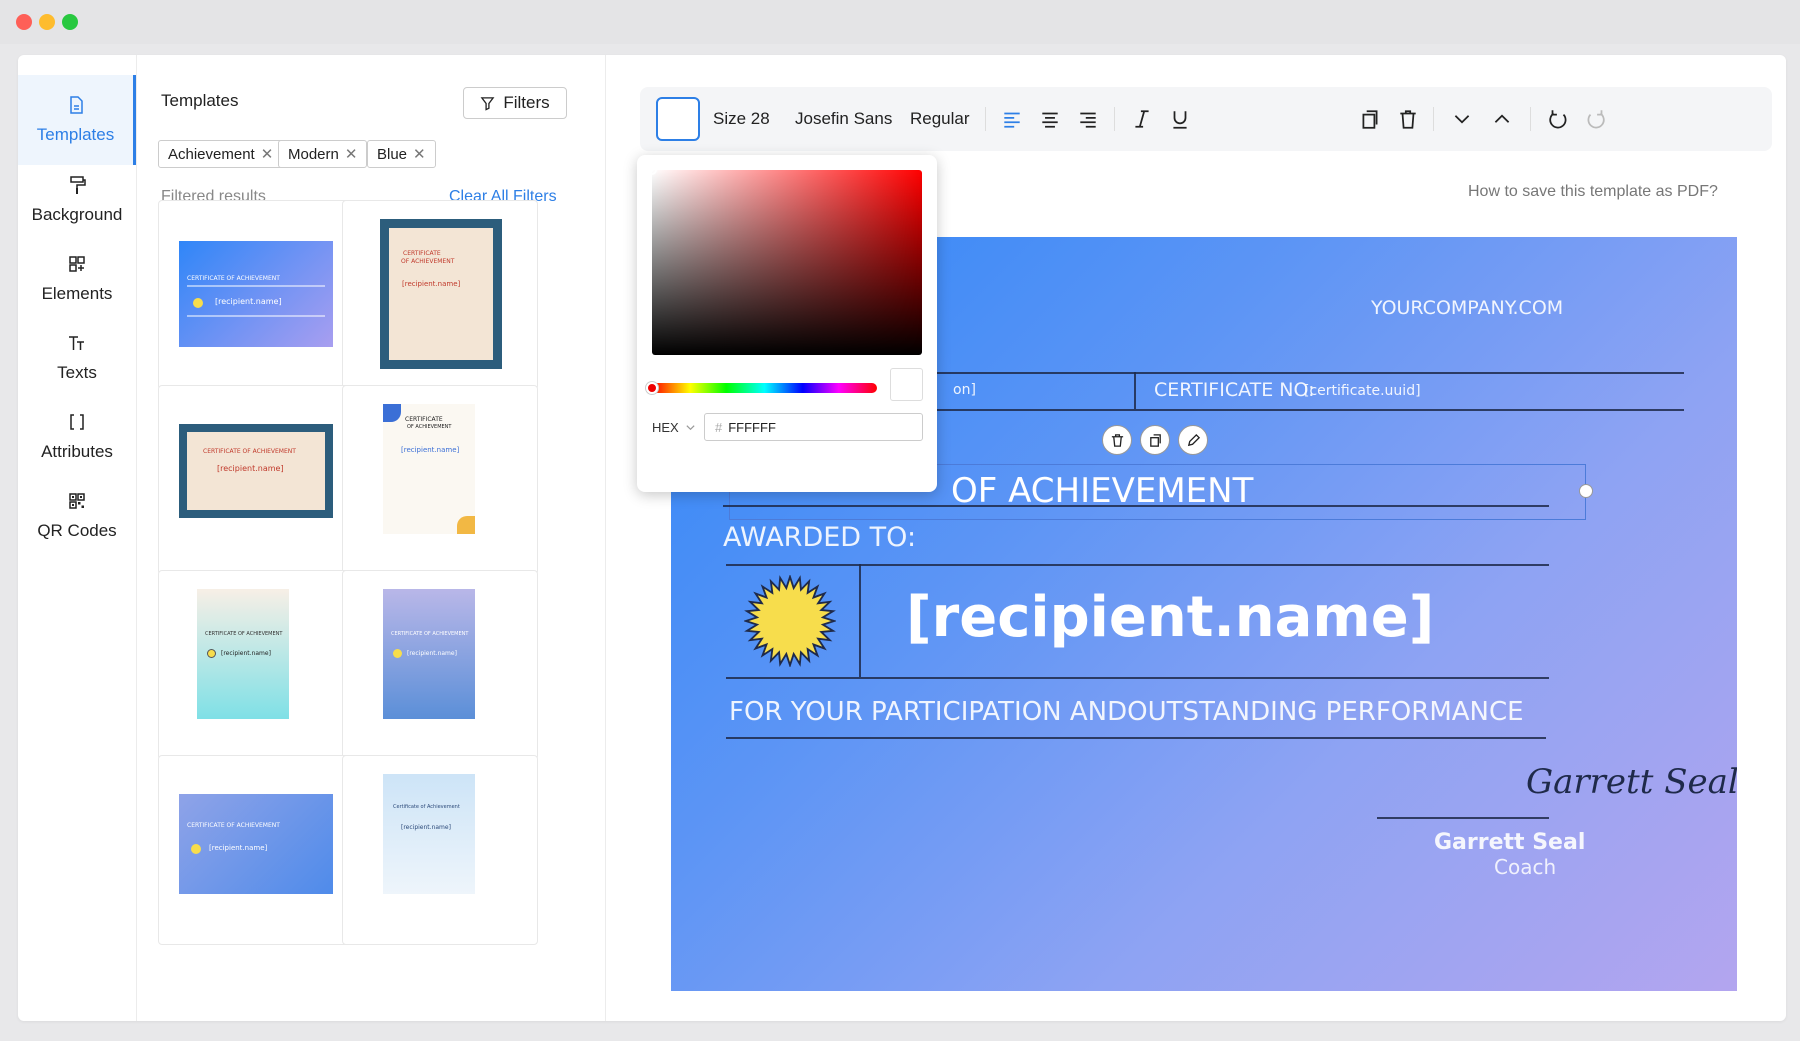 This screenshot has height=1041, width=1800. What do you see at coordinates (652, 170) in the screenshot?
I see `color-cursor` at bounding box center [652, 170].